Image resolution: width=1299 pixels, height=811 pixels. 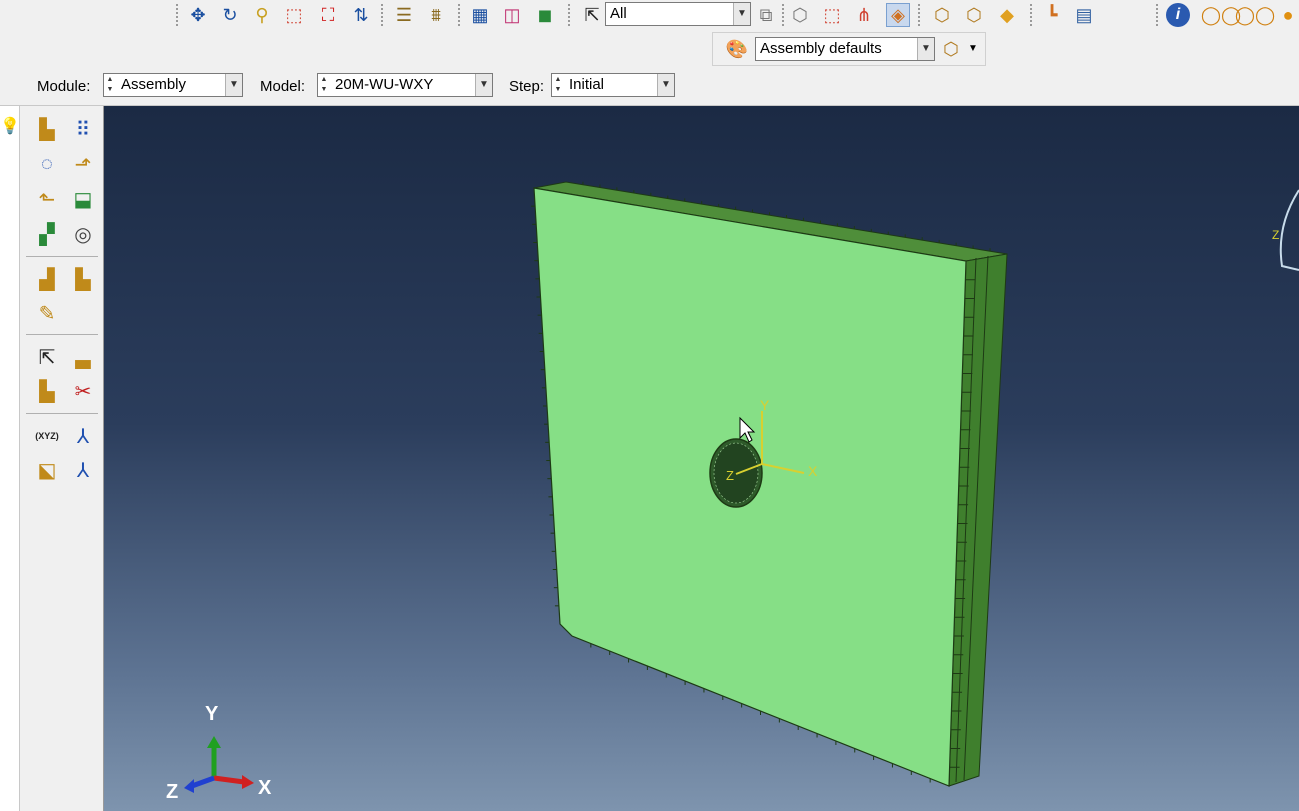 I want to click on info-icon: i, so click(x=1178, y=15).